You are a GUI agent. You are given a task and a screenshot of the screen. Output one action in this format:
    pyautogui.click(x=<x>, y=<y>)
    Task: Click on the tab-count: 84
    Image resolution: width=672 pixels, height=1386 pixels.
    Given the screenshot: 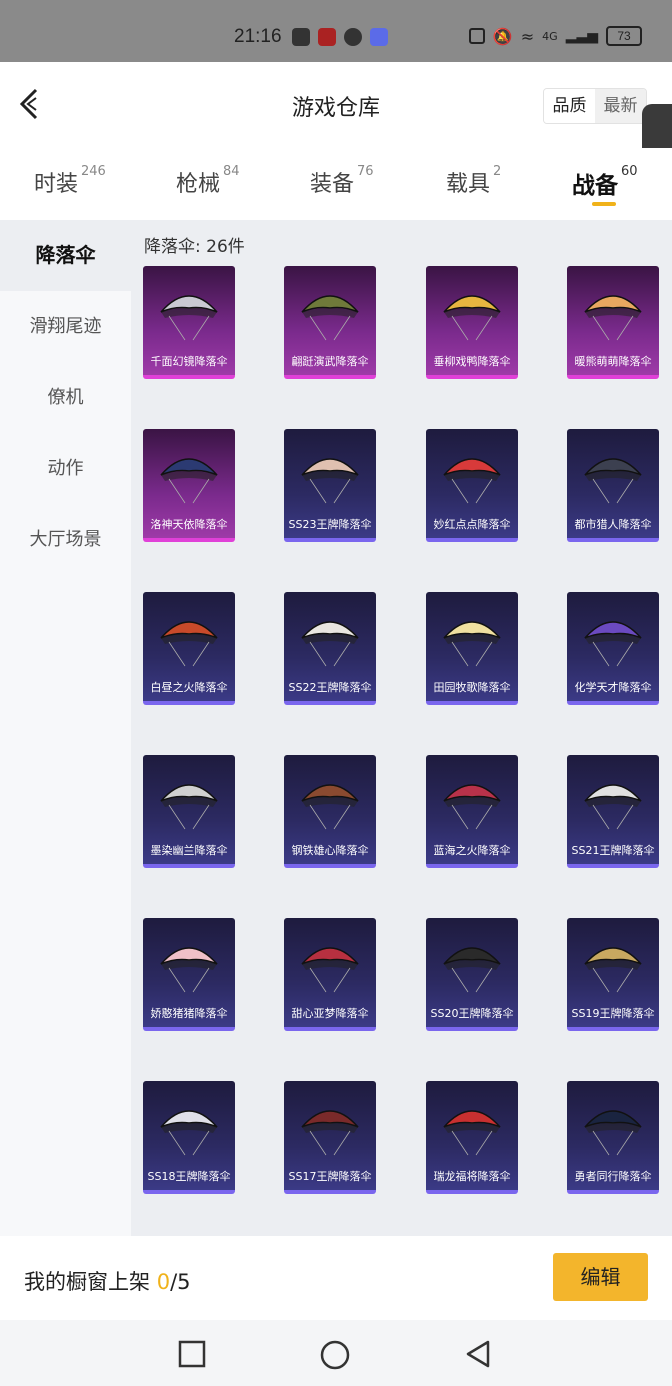 What is the action you would take?
    pyautogui.click(x=231, y=171)
    